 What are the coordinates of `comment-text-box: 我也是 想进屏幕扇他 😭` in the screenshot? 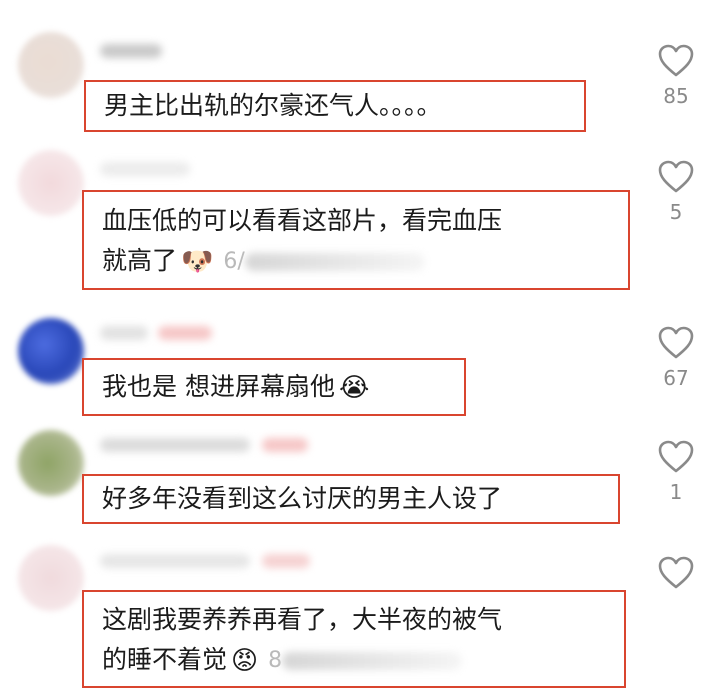 It's located at (274, 387).